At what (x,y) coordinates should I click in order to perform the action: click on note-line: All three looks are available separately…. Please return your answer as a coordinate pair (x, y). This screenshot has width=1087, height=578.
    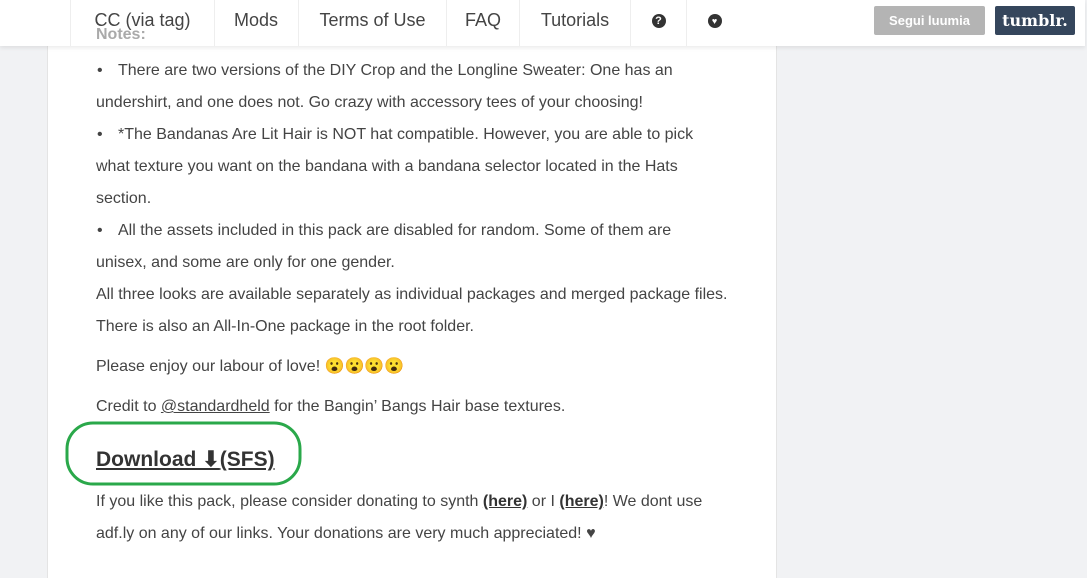
    Looking at the image, I should click on (412, 294).